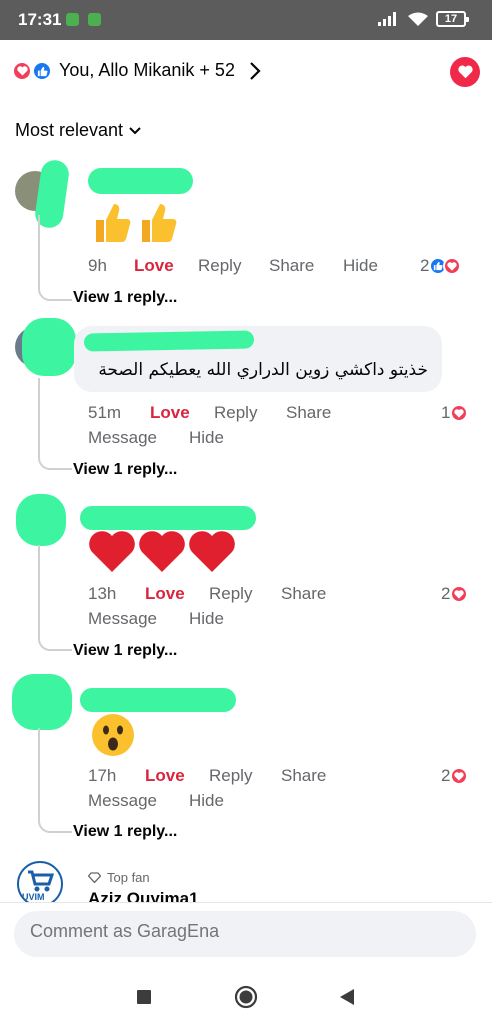 The height and width of the screenshot is (1024, 492). I want to click on avatar: UVIM, so click(40, 884).